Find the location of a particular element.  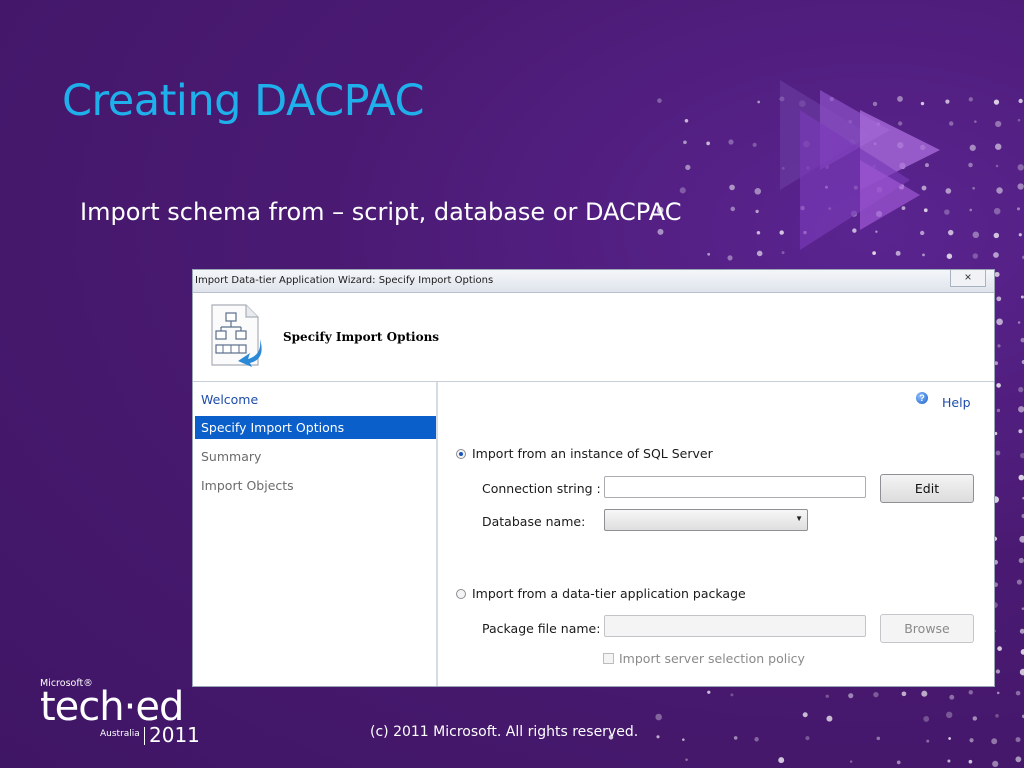

package-file-name-label: Package file name: is located at coordinates (541, 628).